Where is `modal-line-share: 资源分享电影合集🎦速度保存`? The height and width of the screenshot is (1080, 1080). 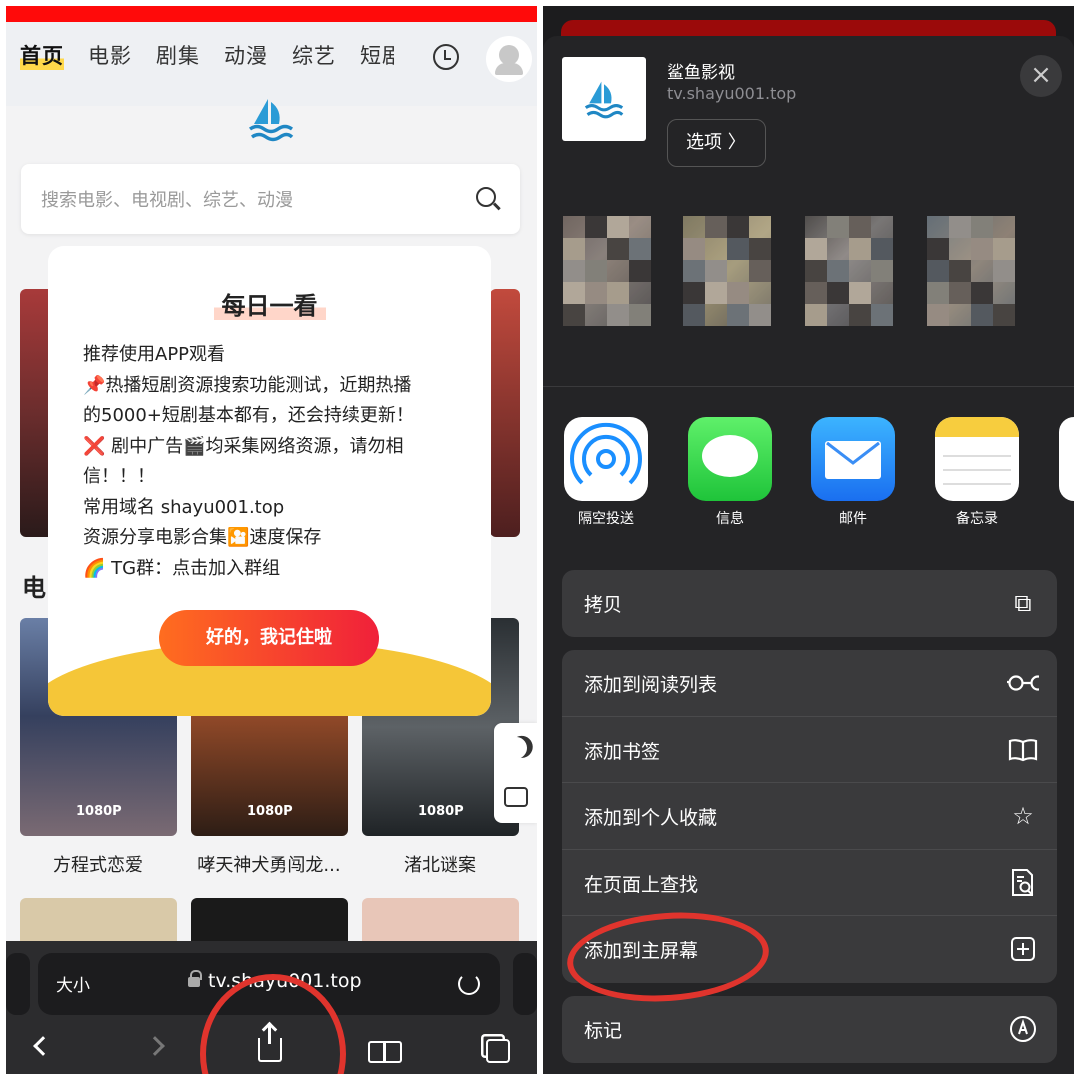 modal-line-share: 资源分享电影合集🎦速度保存 is located at coordinates (273, 538).